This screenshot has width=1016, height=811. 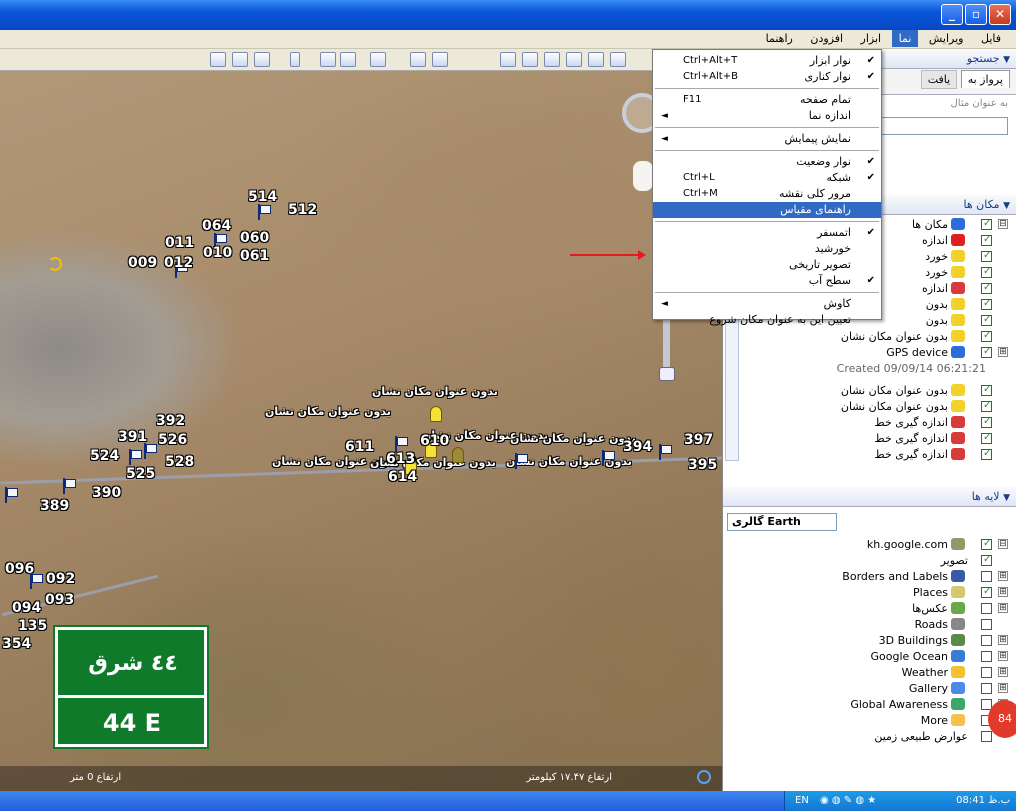 What do you see at coordinates (767, 77) in the screenshot?
I see `menu-item-sidebar: ✔ نوار کناری Ctrl+Alt+B` at bounding box center [767, 77].